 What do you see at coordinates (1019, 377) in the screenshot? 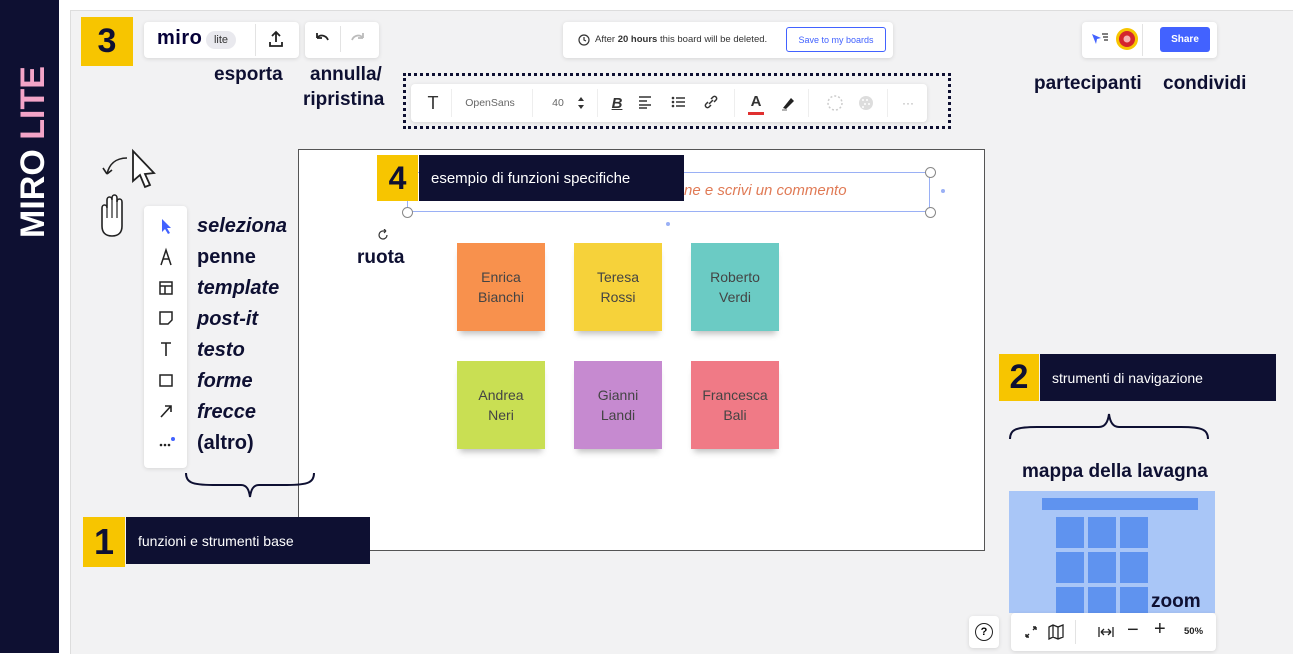
I see `badge-2: 2` at bounding box center [1019, 377].